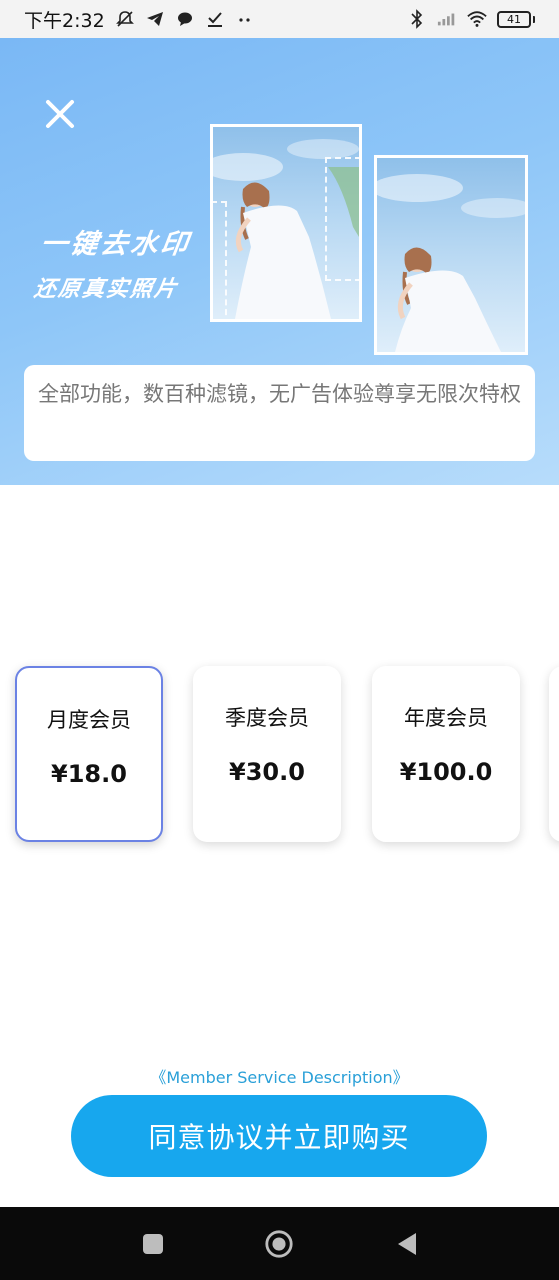  Describe the element at coordinates (106, 289) in the screenshot. I see `headline-line-2: 还原真实照片` at that location.